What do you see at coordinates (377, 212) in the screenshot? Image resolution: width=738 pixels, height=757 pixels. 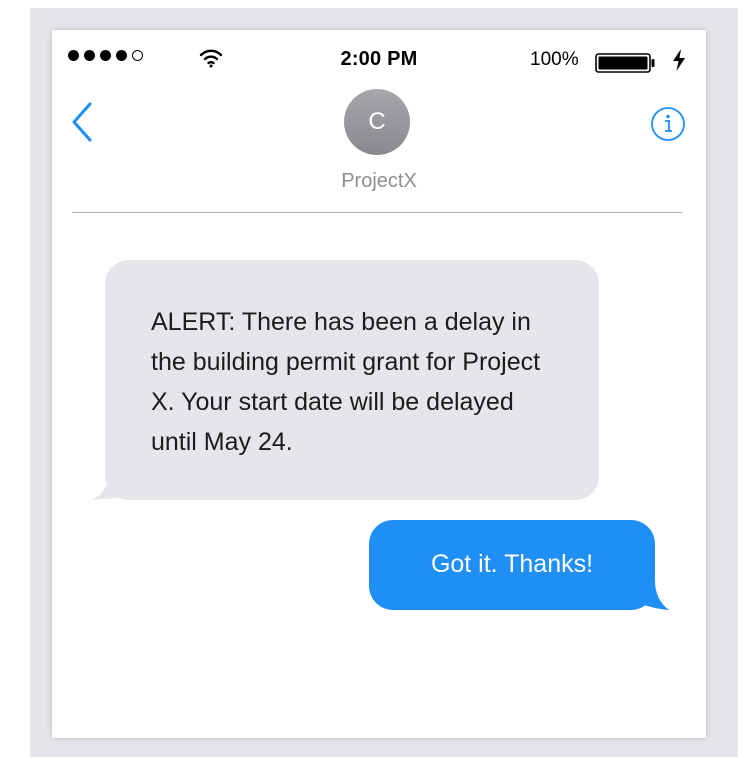 I see `header-divider` at bounding box center [377, 212].